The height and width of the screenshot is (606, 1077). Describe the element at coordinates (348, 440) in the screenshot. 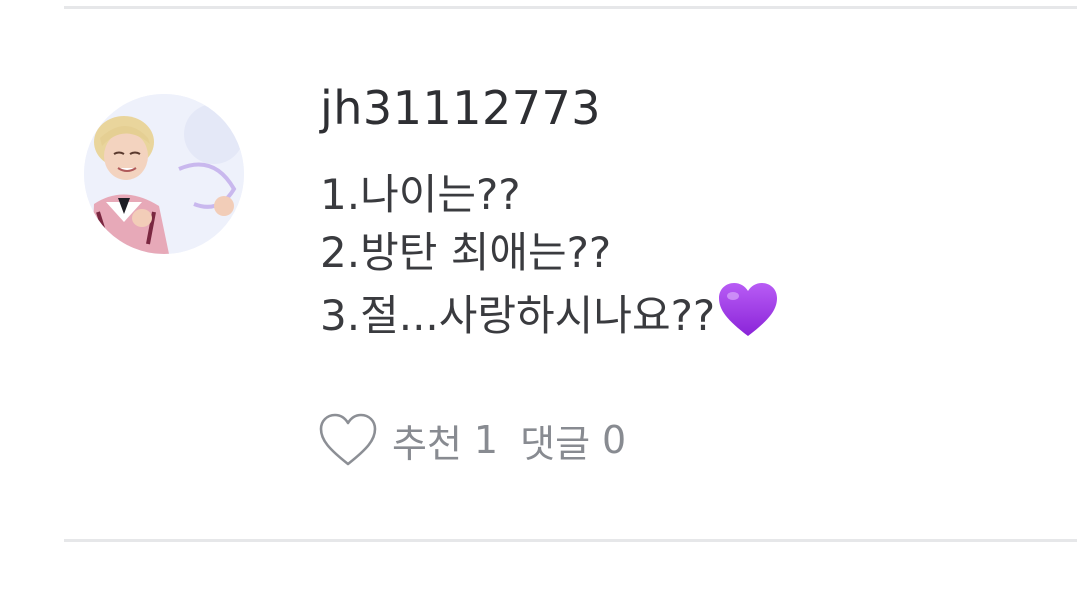

I see `heart-outline-icon` at that location.